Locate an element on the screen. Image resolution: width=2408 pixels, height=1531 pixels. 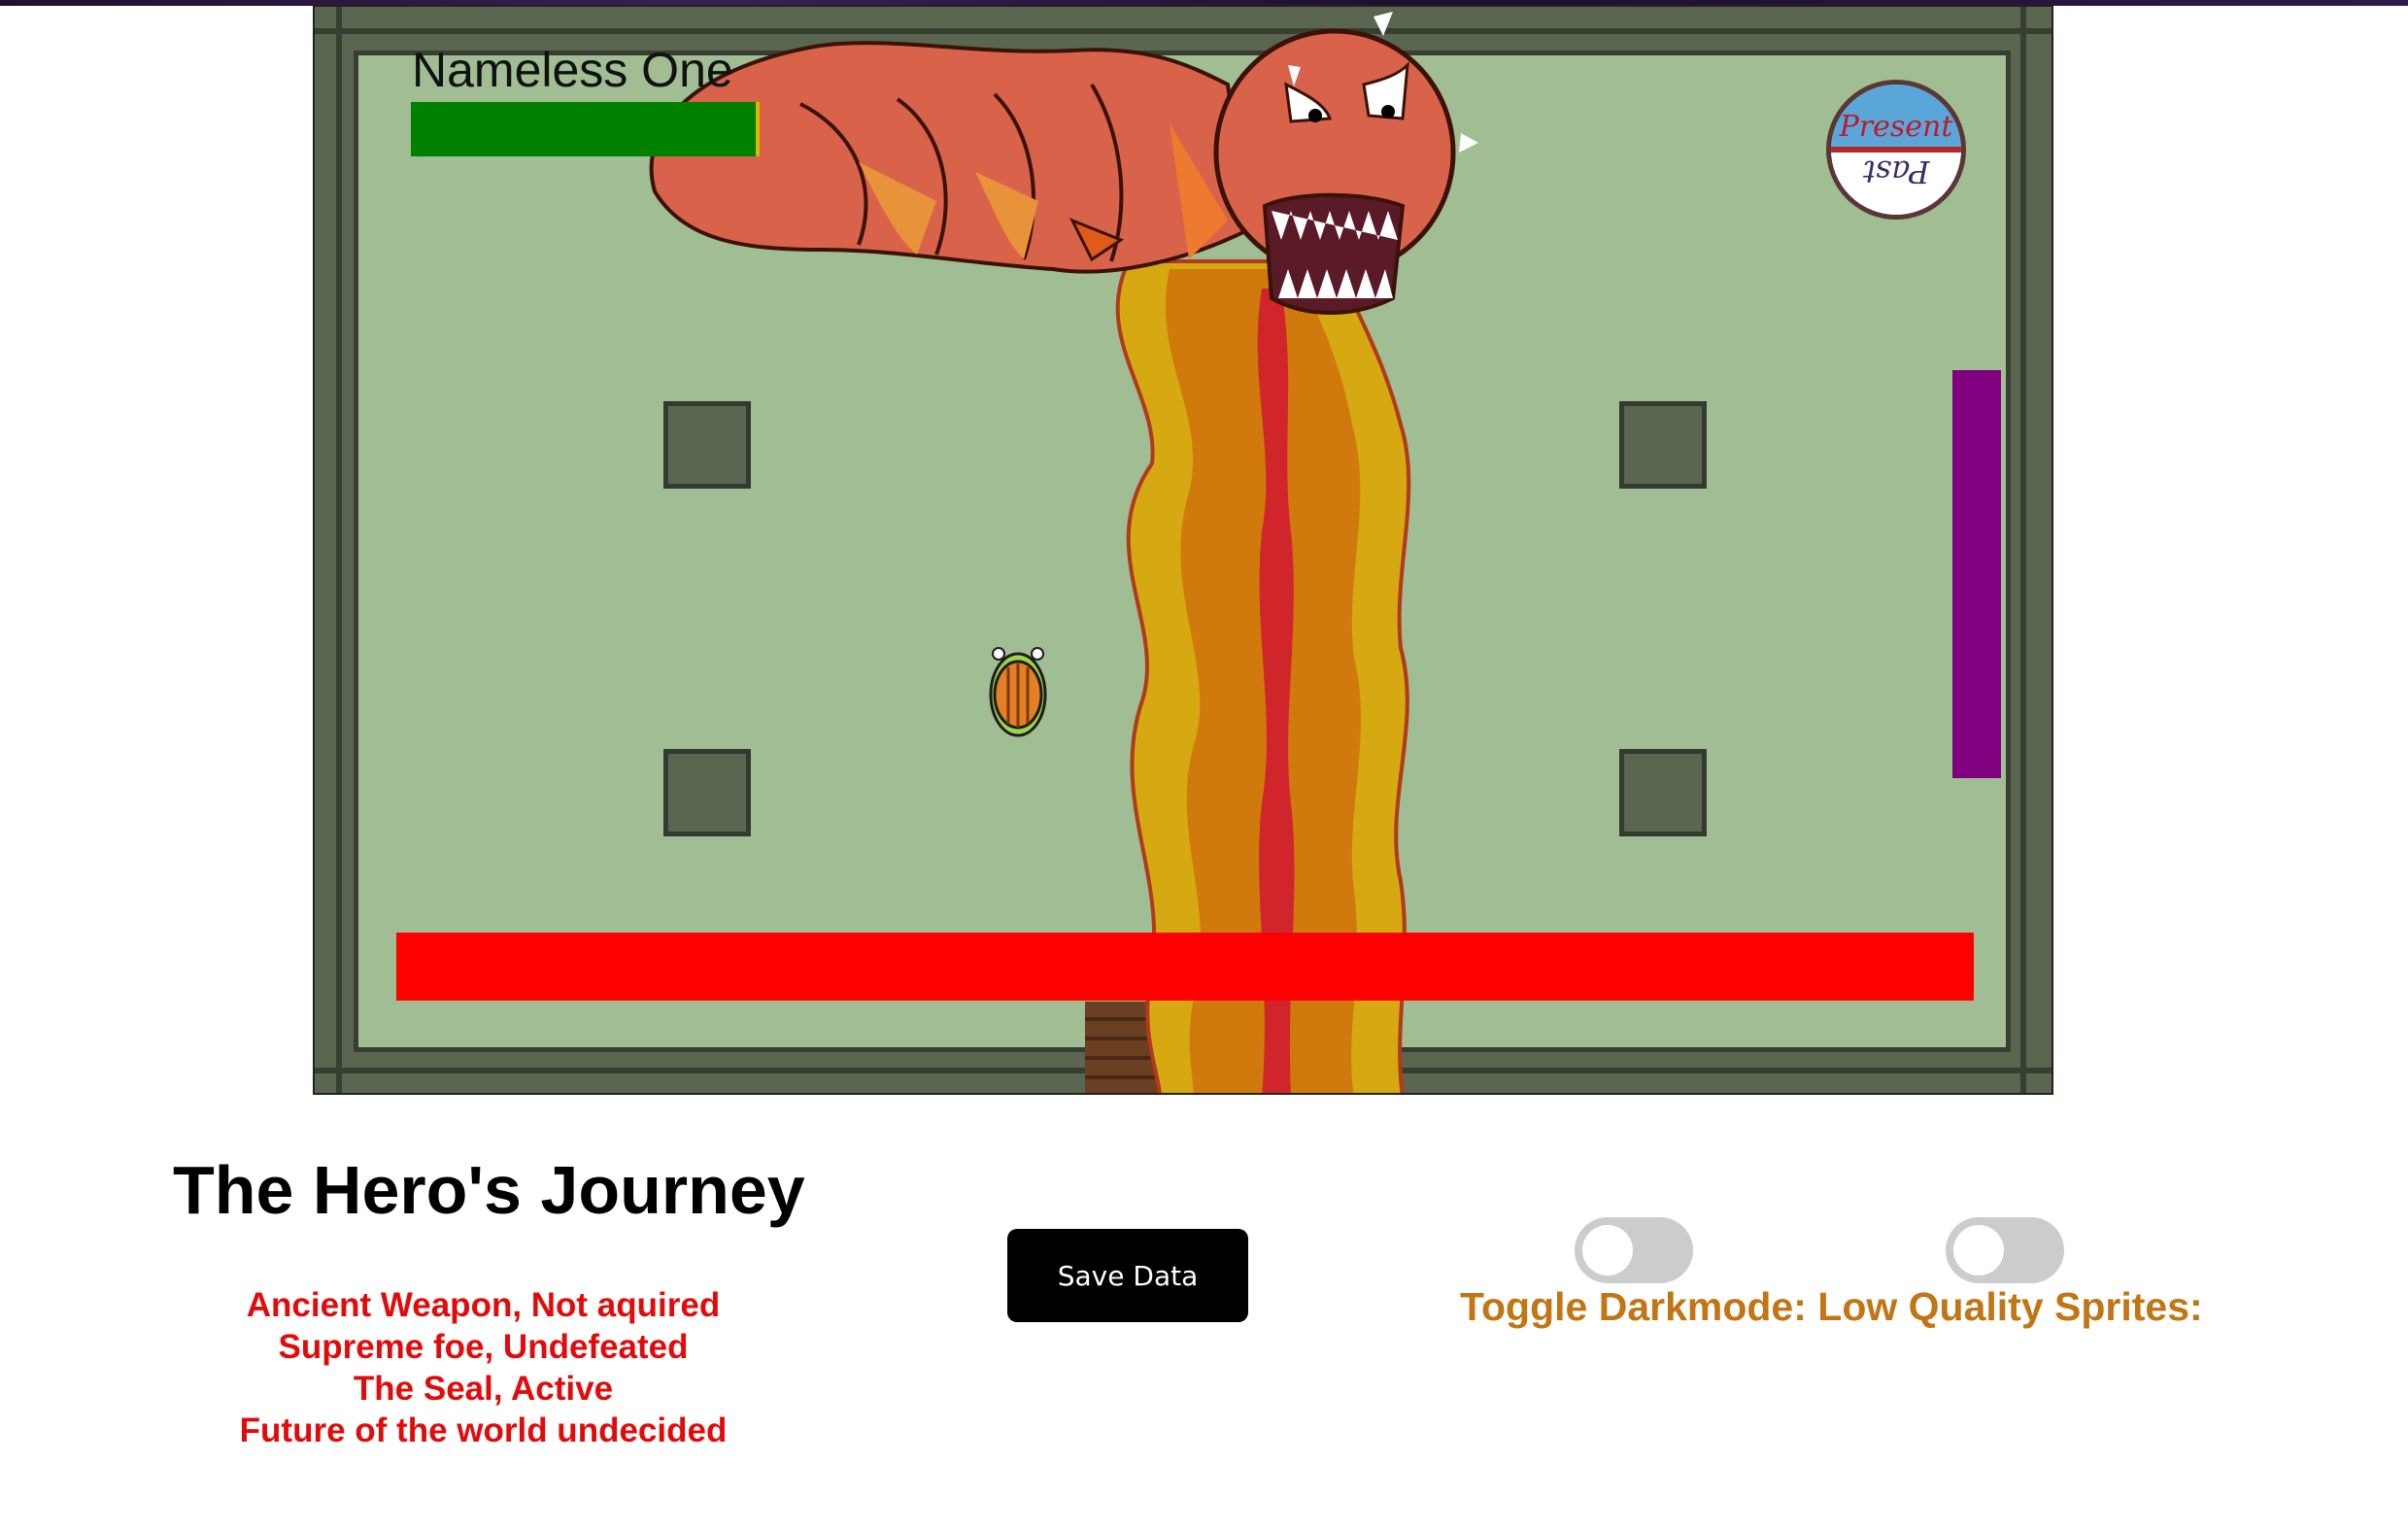
status-line: Supreme foe, Undefeated is located at coordinates (483, 1347).